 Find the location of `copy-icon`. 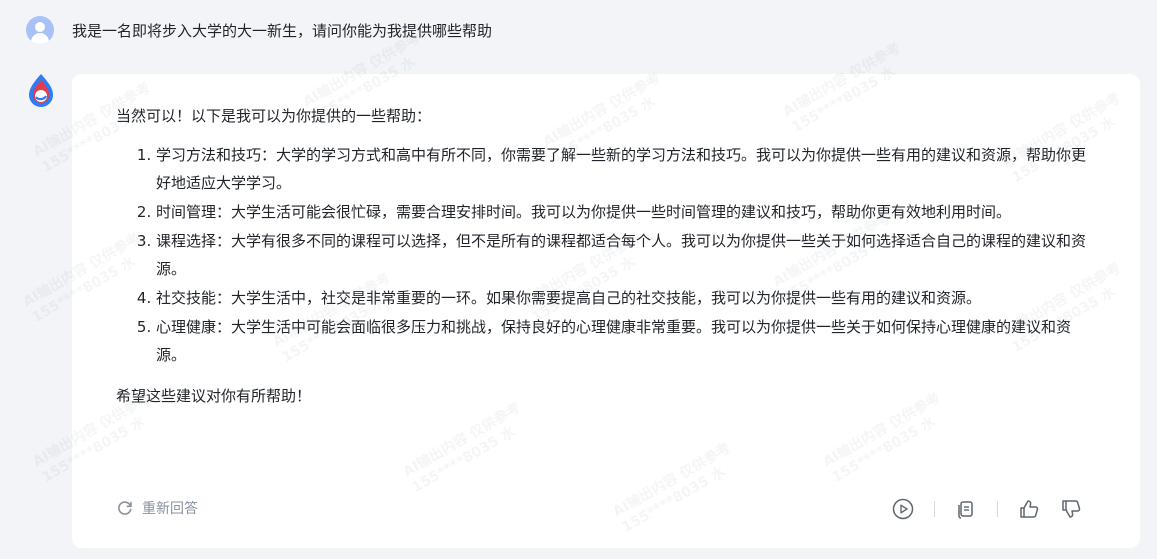

copy-icon is located at coordinates (965, 510).